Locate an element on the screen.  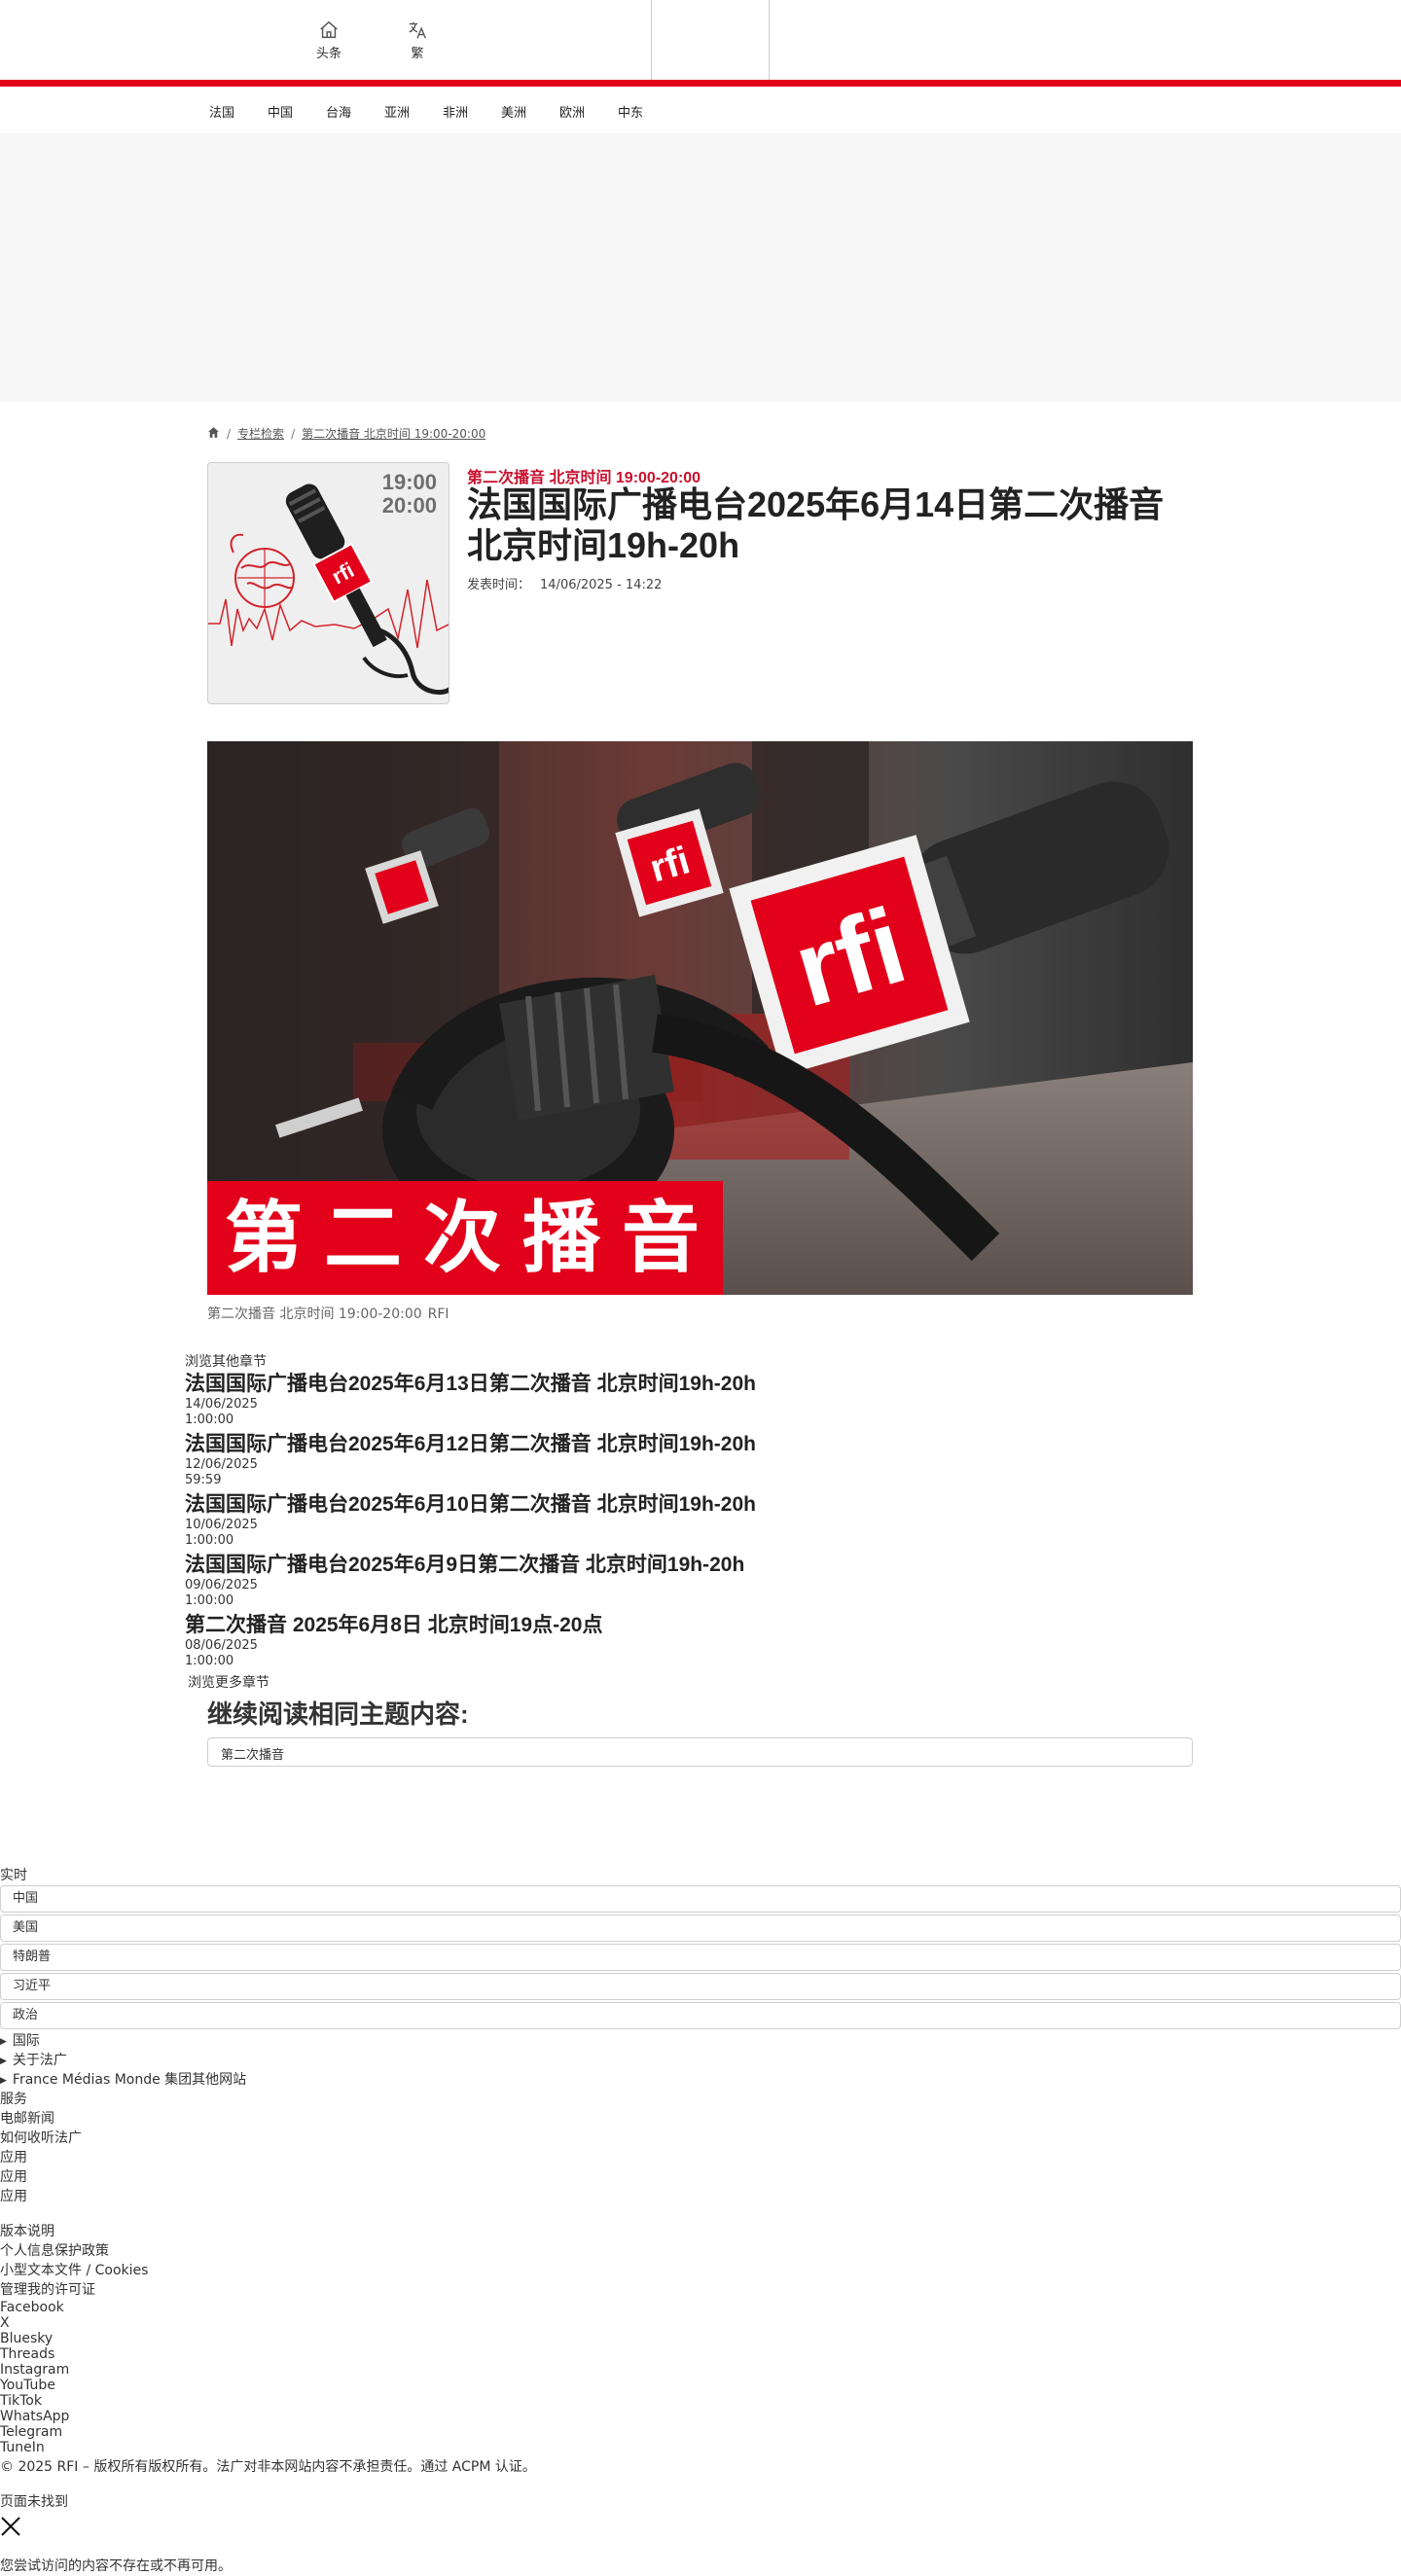
episode-date: 08/06/2025 is located at coordinates (221, 1645).